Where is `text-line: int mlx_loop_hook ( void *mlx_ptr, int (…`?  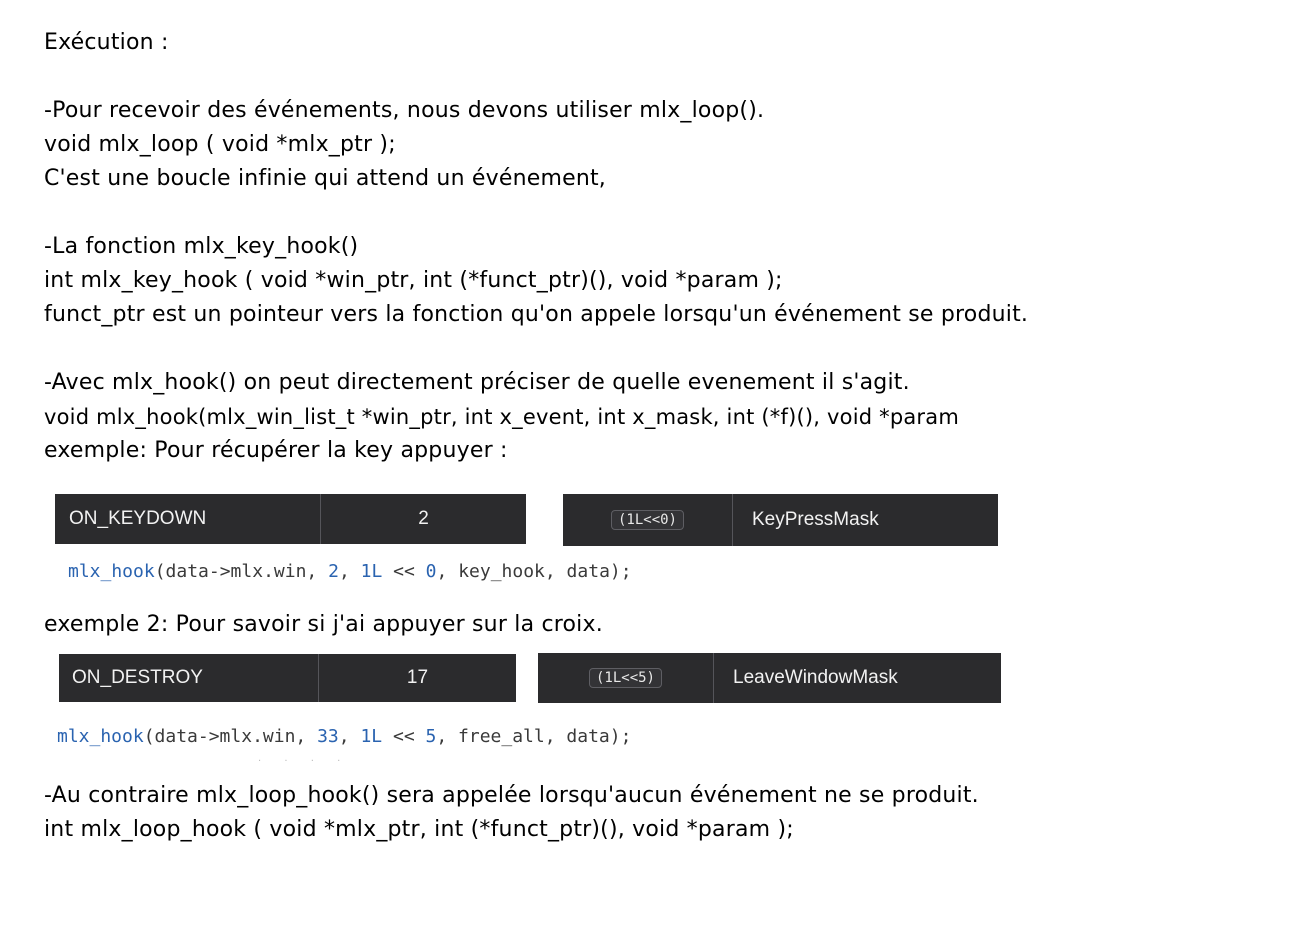
text-line: int mlx_loop_hook ( void *mlx_ptr, int (… is located at coordinates (419, 829).